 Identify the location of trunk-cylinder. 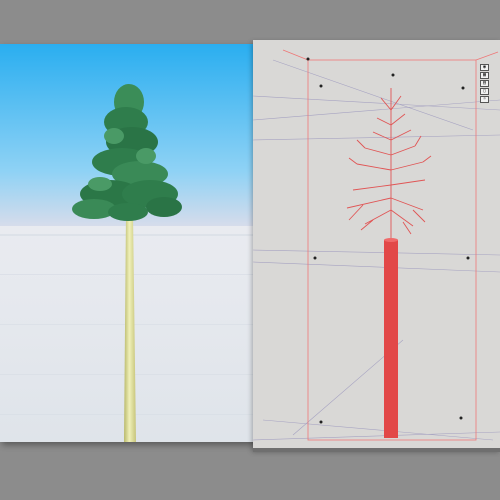
(391, 339).